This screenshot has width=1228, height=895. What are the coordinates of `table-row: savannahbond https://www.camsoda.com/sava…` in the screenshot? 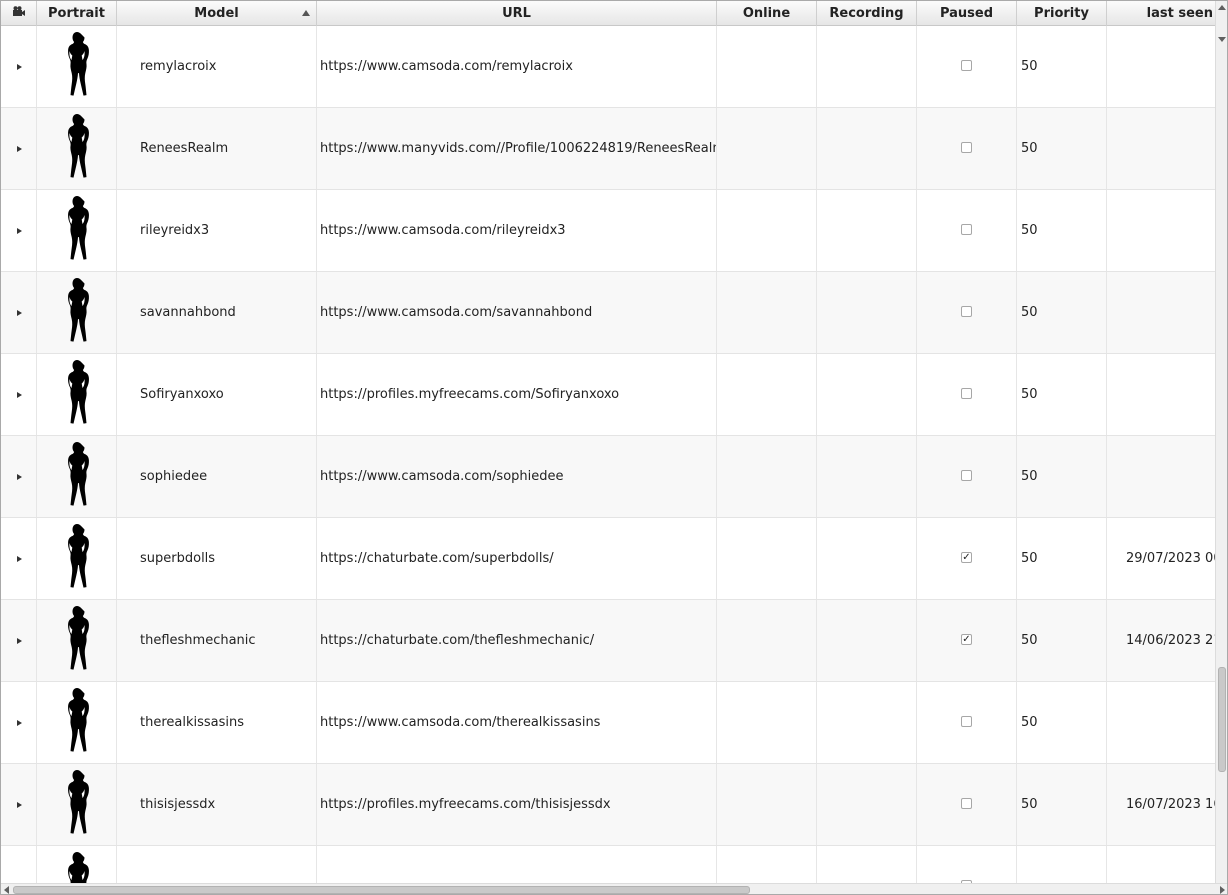 It's located at (608, 313).